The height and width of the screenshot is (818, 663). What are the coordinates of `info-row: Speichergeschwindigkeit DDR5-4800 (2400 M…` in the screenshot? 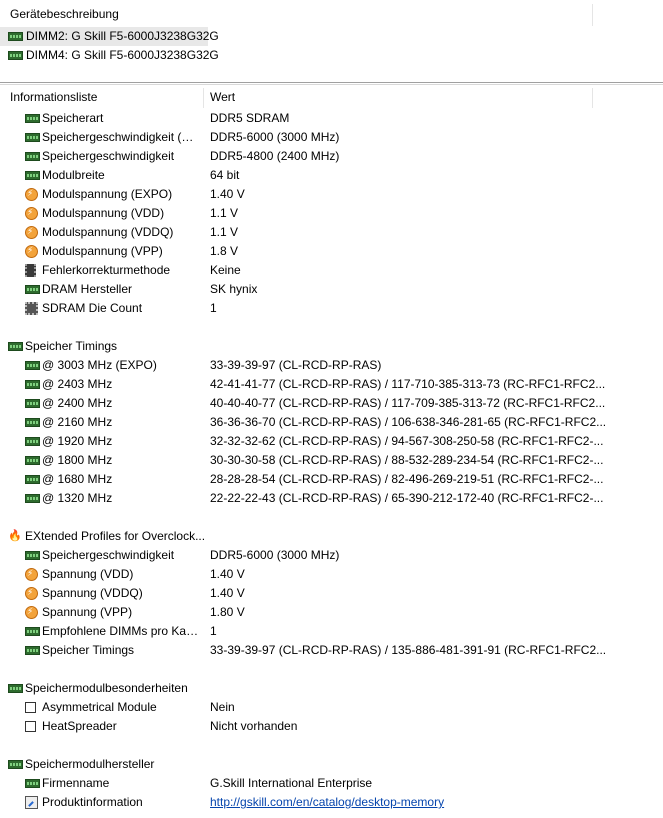 It's located at (331, 156).